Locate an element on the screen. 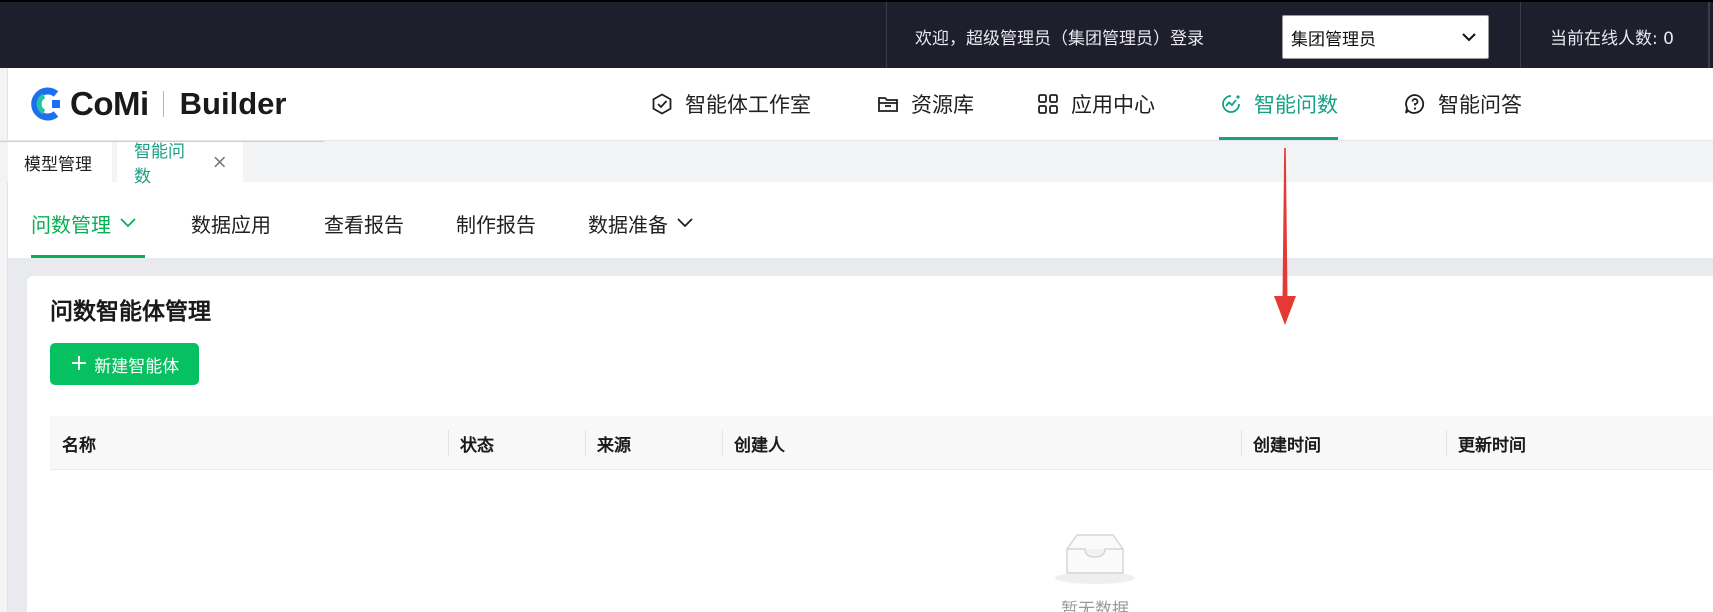 The width and height of the screenshot is (1713, 612). main-header: CoMi Builder 智能体工作室 资源库 应用中心 智能问数 智能问答 is located at coordinates (856, 104).